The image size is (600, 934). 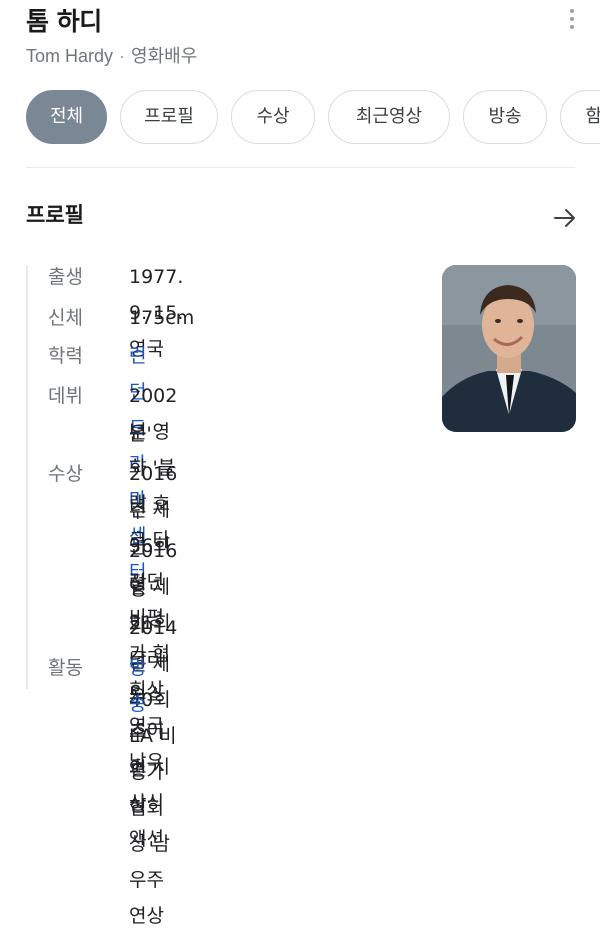 What do you see at coordinates (300, 167) in the screenshot?
I see `divider` at bounding box center [300, 167].